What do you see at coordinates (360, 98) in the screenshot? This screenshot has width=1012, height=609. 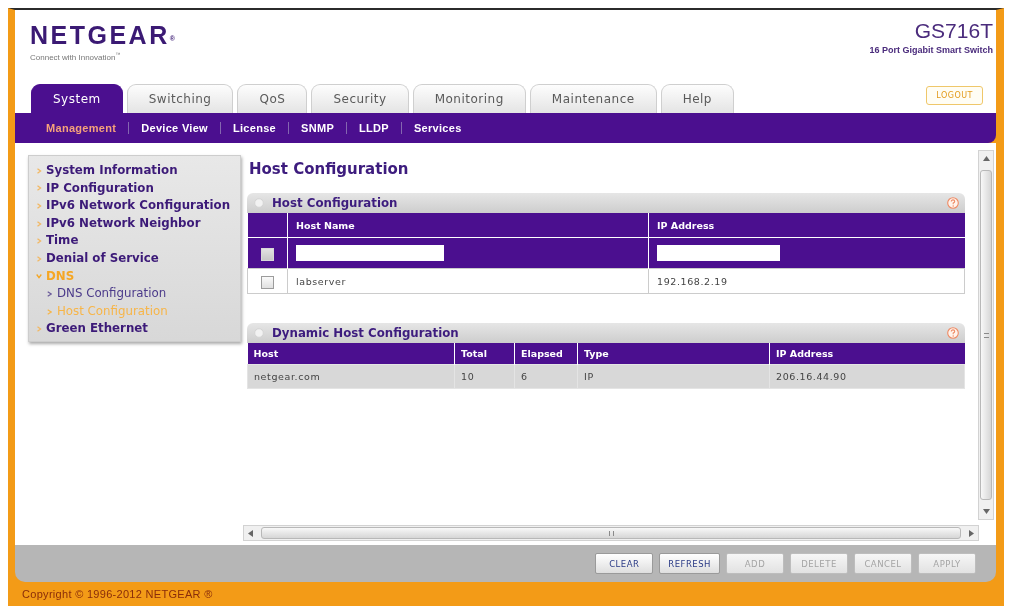 I see `tab: Security` at bounding box center [360, 98].